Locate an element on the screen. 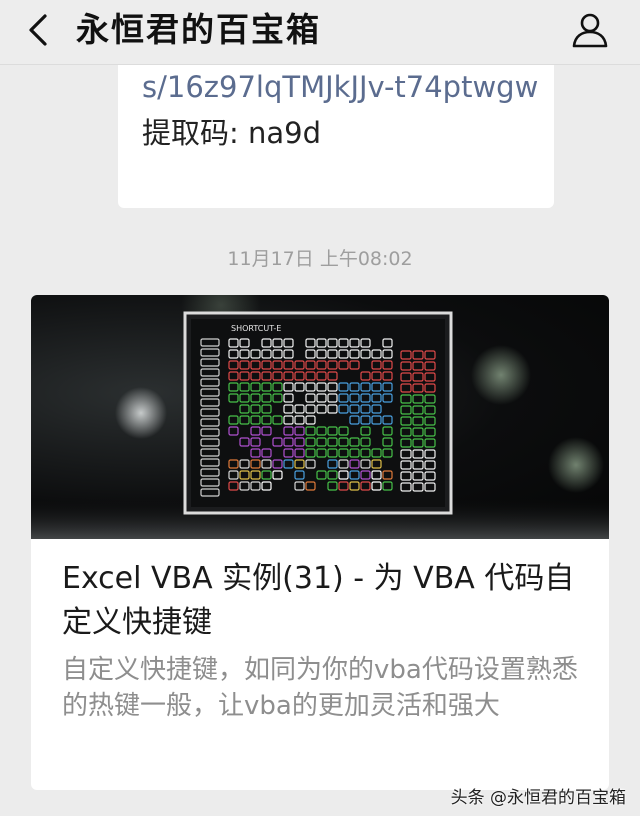 This screenshot has height=816, width=640. profile-button is located at coordinates (590, 30).